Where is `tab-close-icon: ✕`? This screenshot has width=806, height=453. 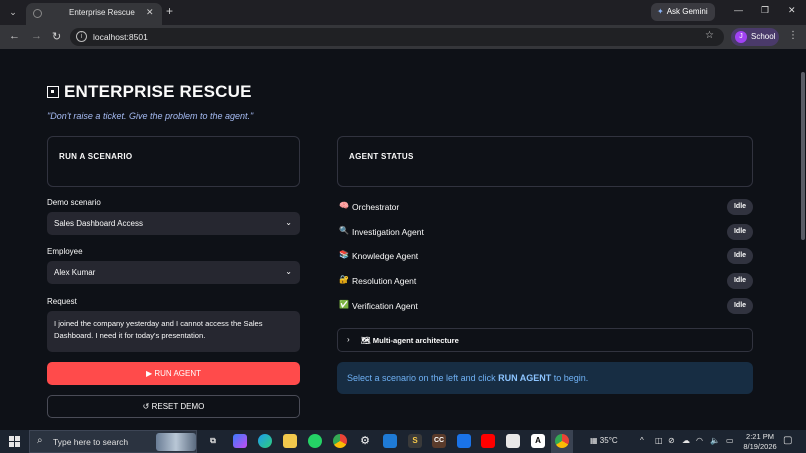
tab-close-icon: ✕ is located at coordinates (150, 12).